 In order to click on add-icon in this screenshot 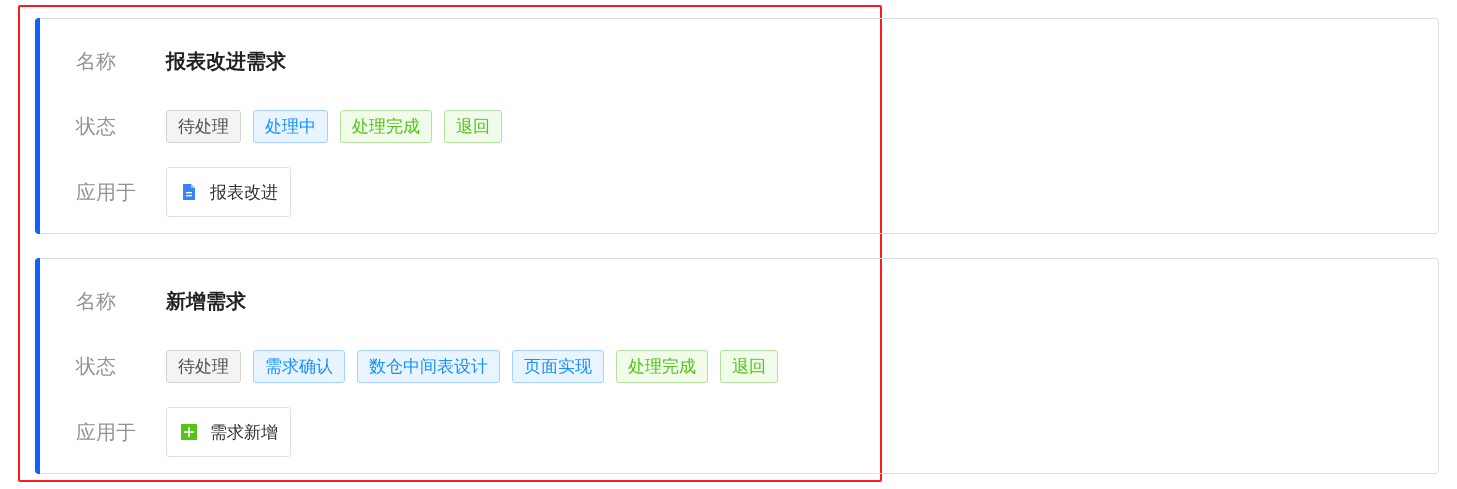, I will do `click(189, 432)`.